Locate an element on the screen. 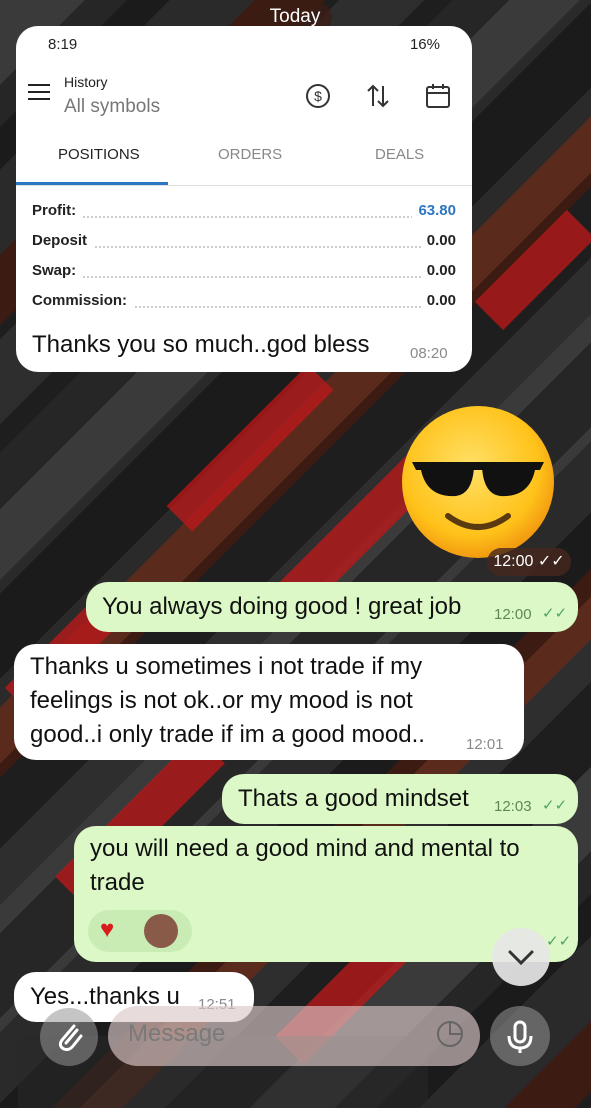 The height and width of the screenshot is (1108, 591). swap-label: Swap: is located at coordinates (57, 270).